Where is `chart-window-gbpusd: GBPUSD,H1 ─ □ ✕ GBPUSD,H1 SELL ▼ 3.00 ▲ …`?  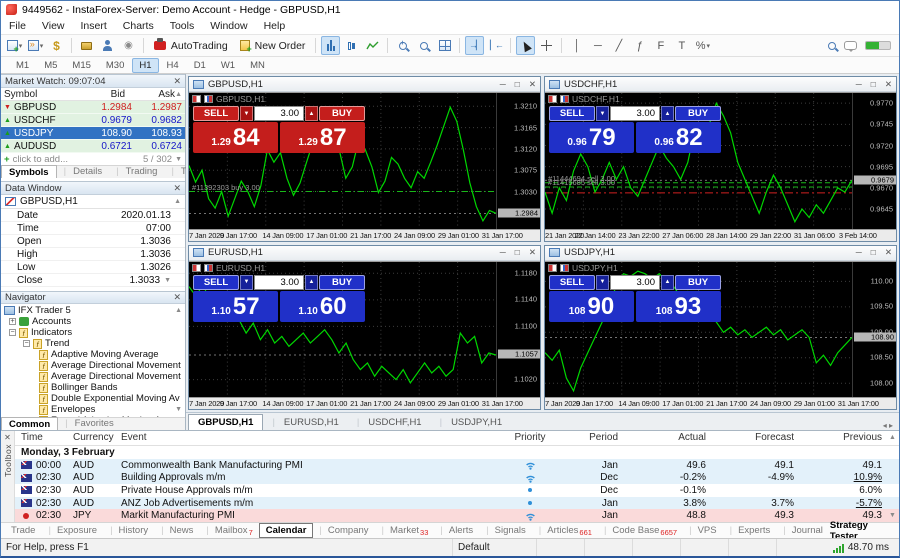 chart-window-gbpusd: GBPUSD,H1 ─ □ ✕ GBPUSD,H1 SELL ▼ 3.00 ▲ … is located at coordinates (364, 159).